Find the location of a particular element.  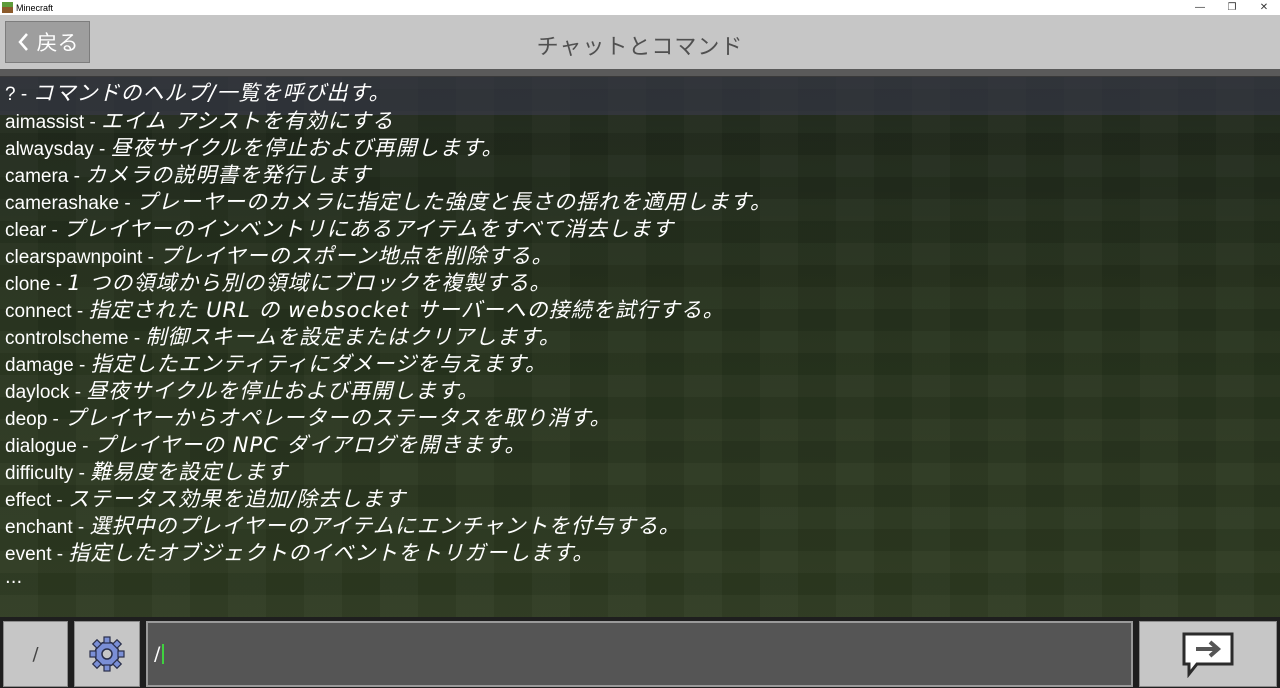

chat-input-field: / is located at coordinates (639, 654).